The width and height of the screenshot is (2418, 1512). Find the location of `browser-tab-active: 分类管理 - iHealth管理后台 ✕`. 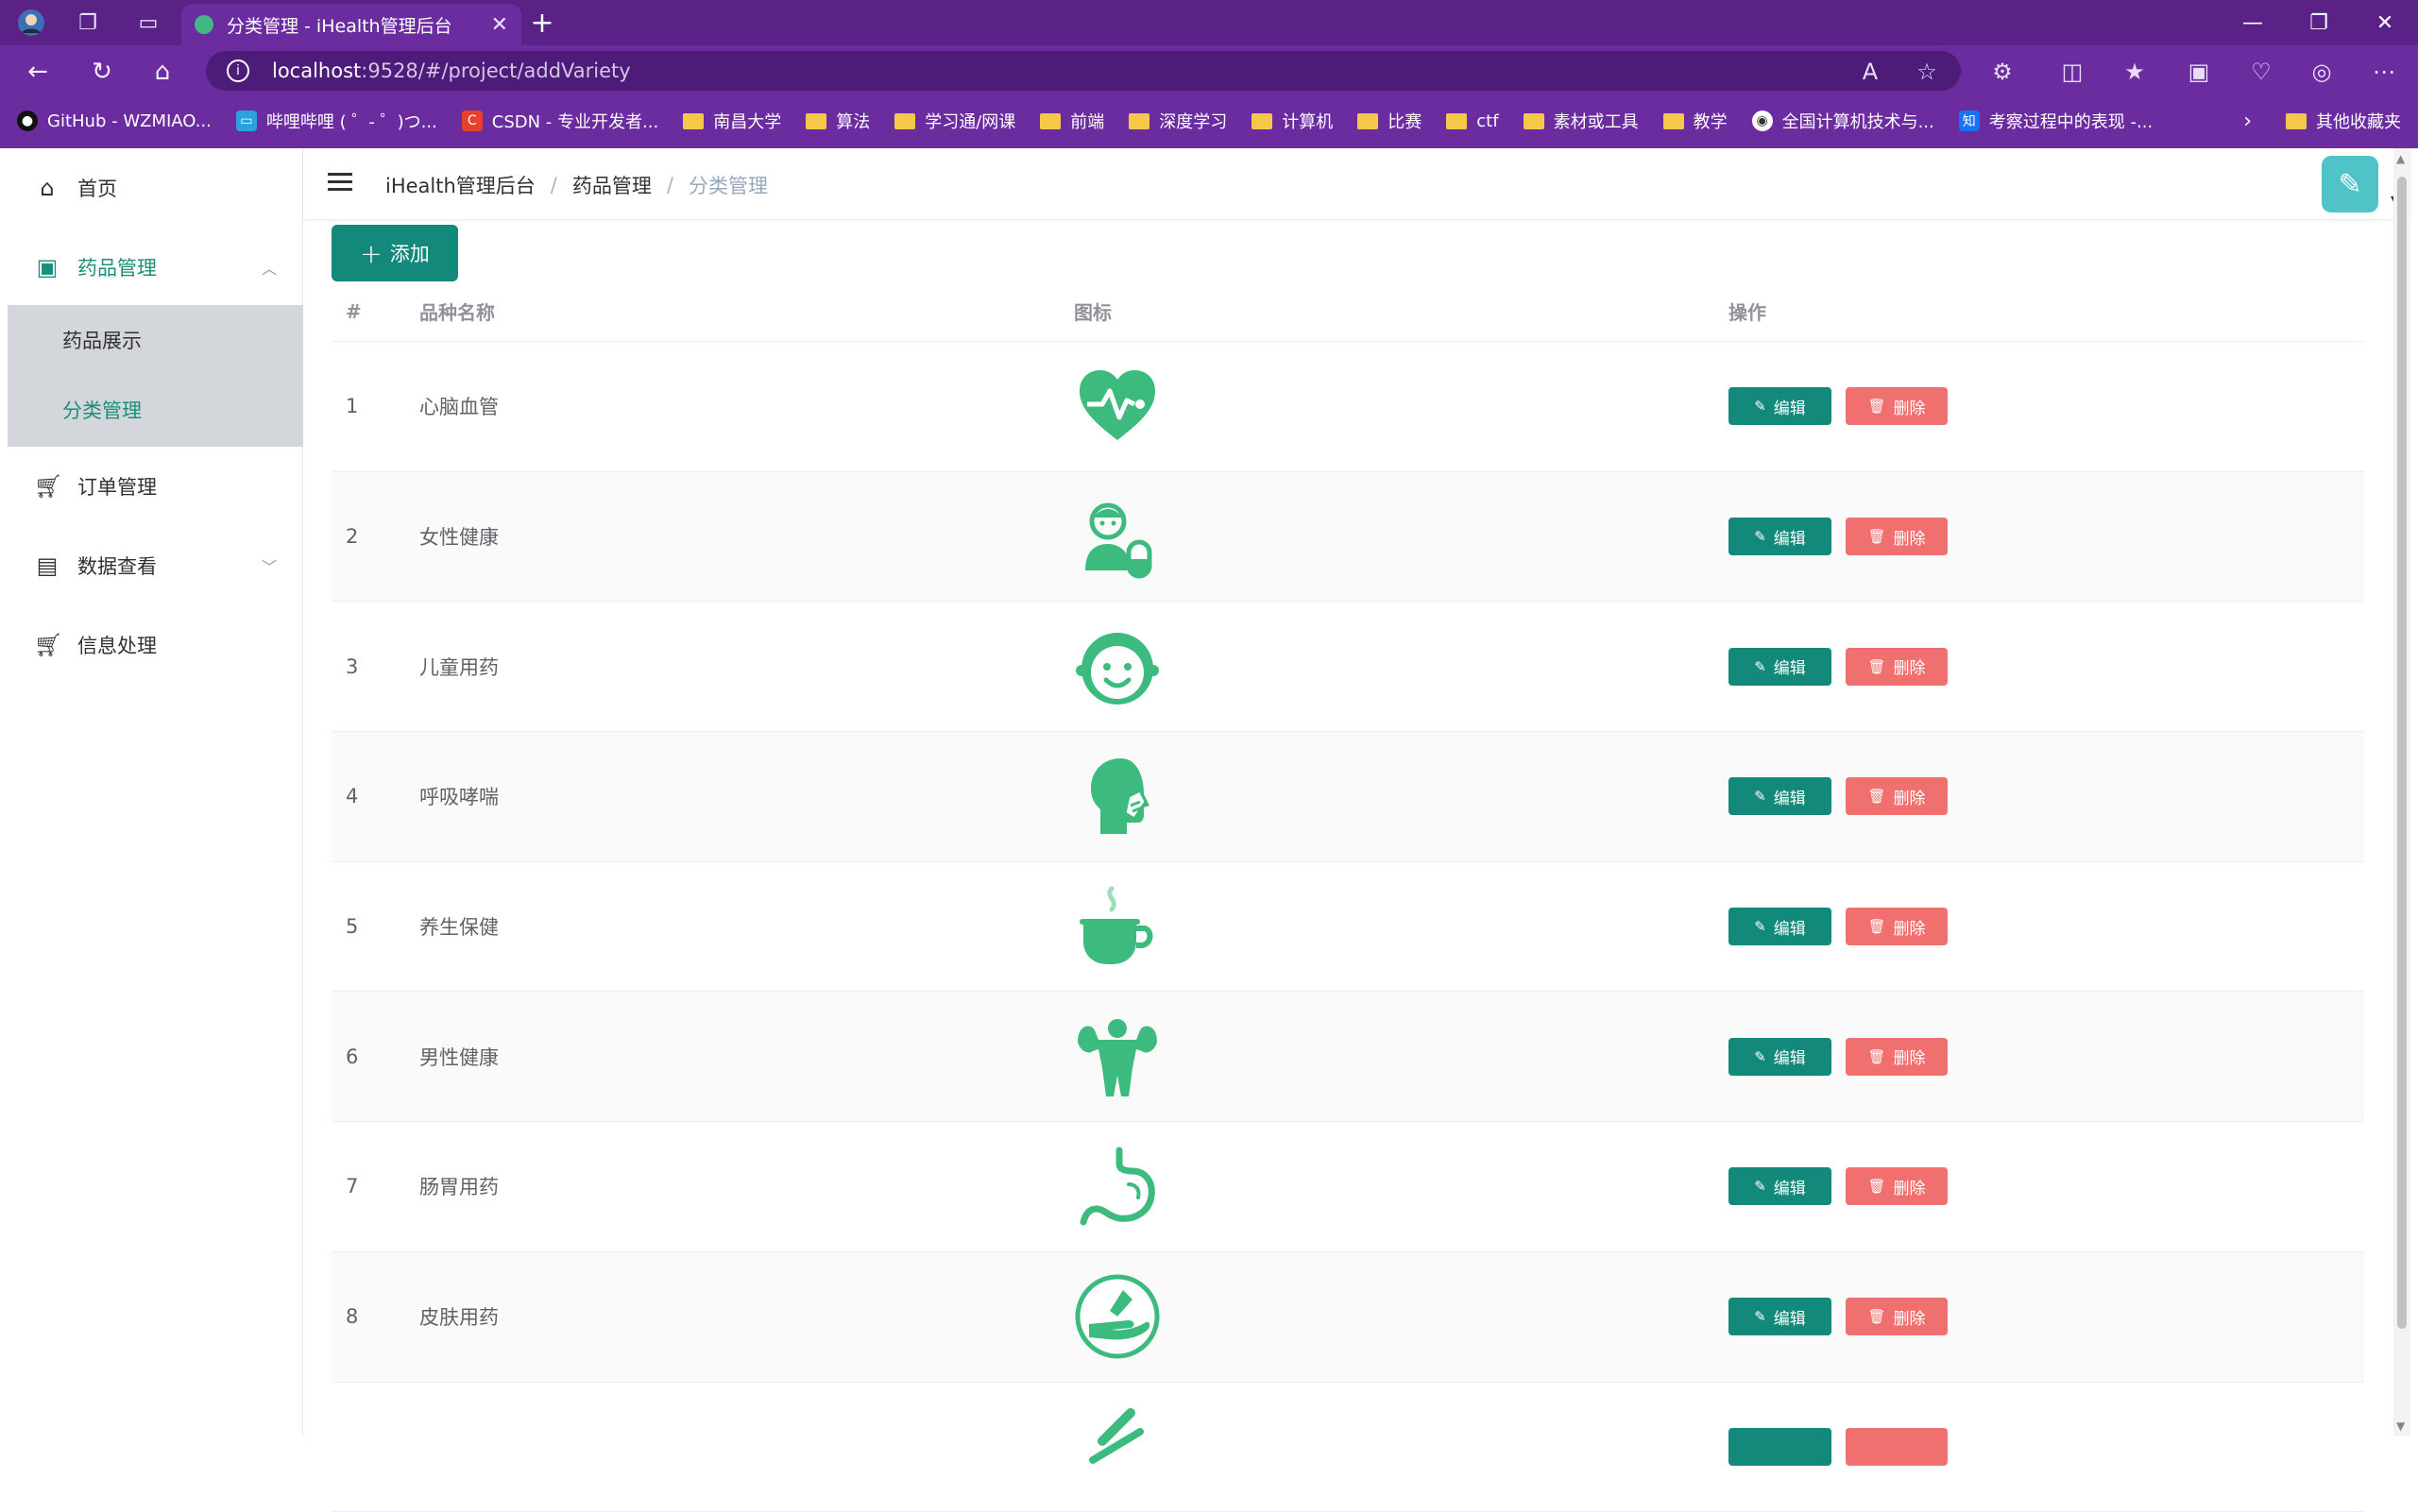

browser-tab-active: 分类管理 - iHealth管理后台 ✕ is located at coordinates (351, 25).